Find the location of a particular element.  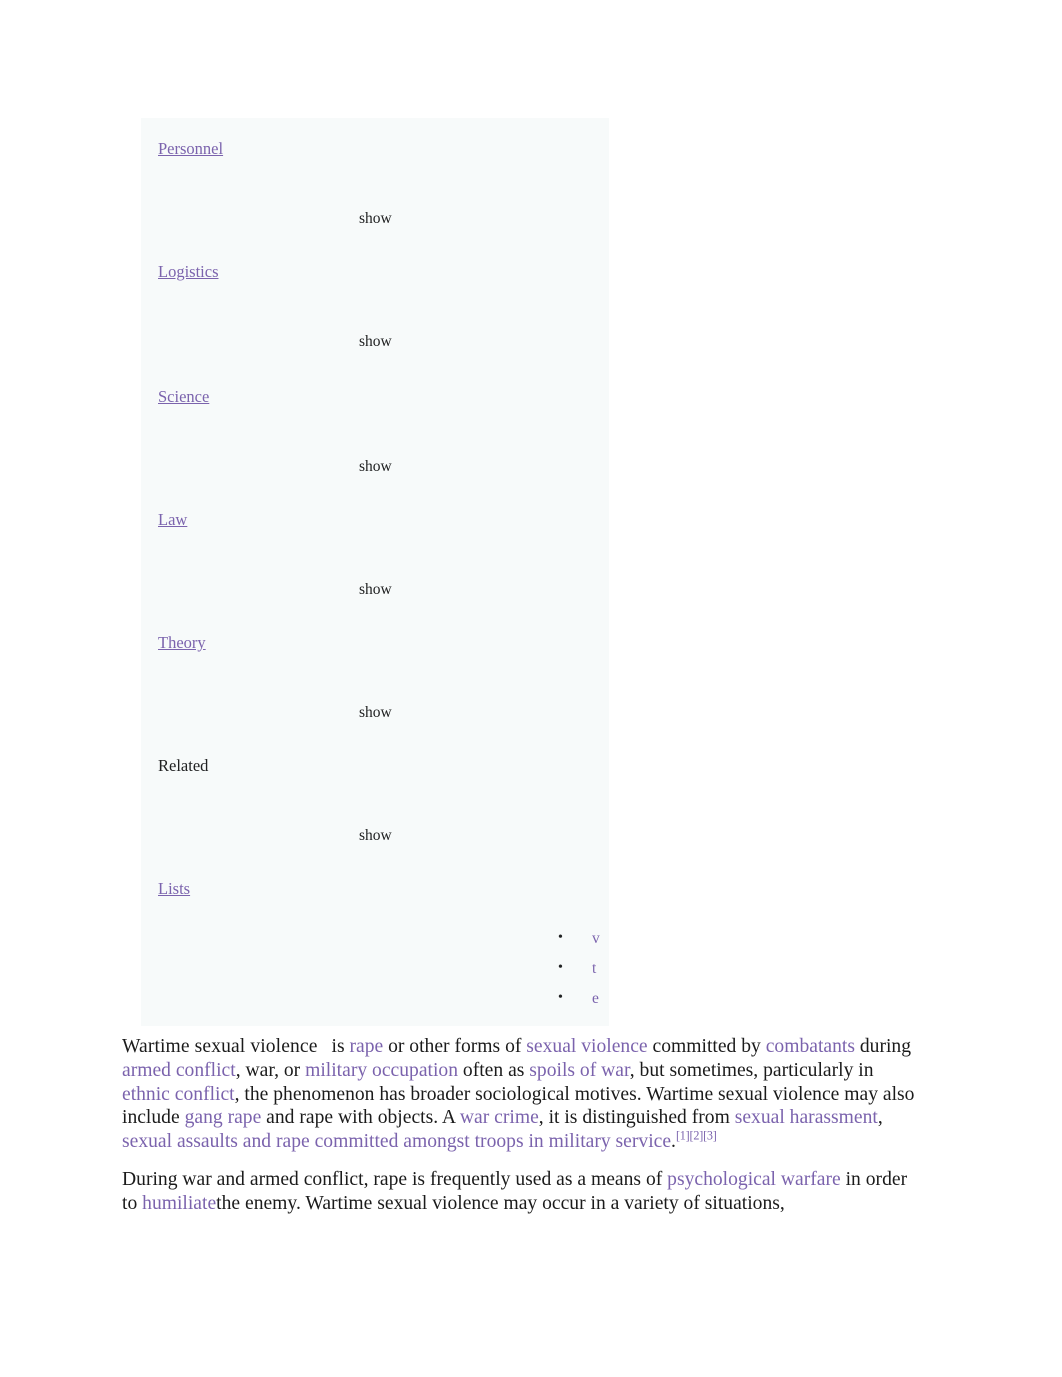

link-armed-conflict: armed conflict is located at coordinates (179, 1070).